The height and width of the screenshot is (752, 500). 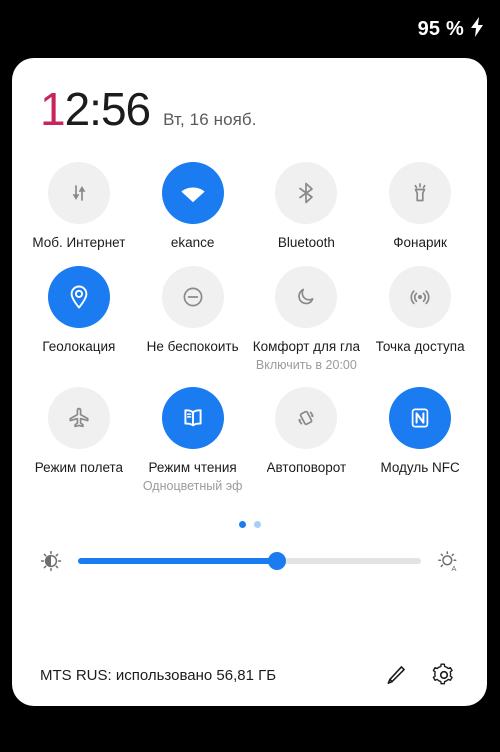 I want to click on status-bar-right-cluster: 95 %, so click(x=450, y=29).